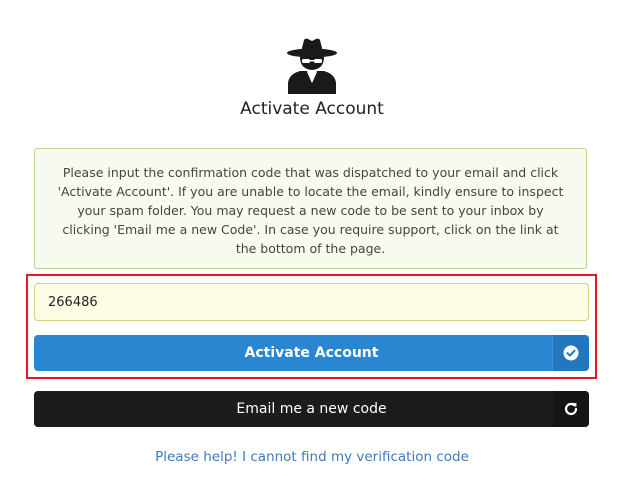 Image resolution: width=624 pixels, height=502 pixels. Describe the element at coordinates (312, 65) in the screenshot. I see `spy-agent-icon` at that location.